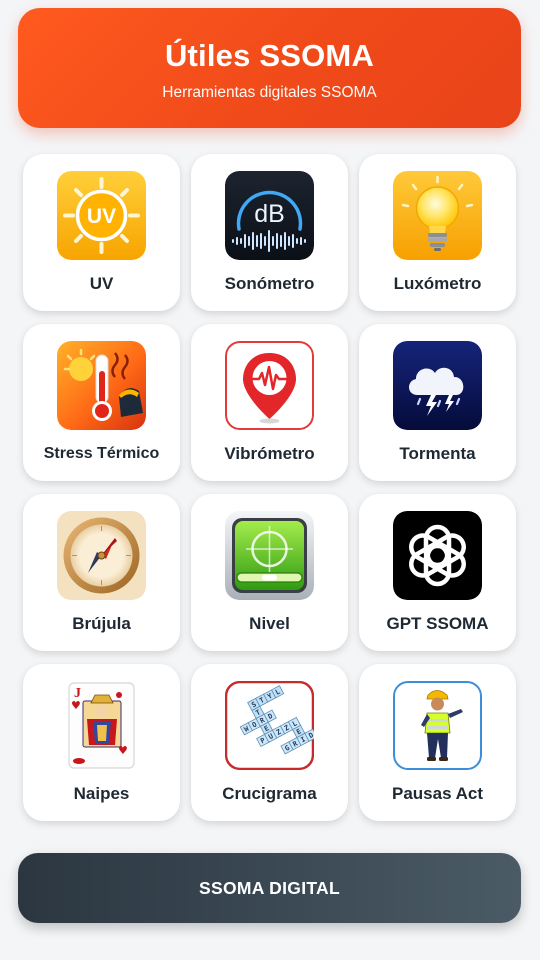 Image resolution: width=540 pixels, height=960 pixels. Describe the element at coordinates (269, 283) in the screenshot. I see `tool-label-sonometro: Sonómetro` at that location.